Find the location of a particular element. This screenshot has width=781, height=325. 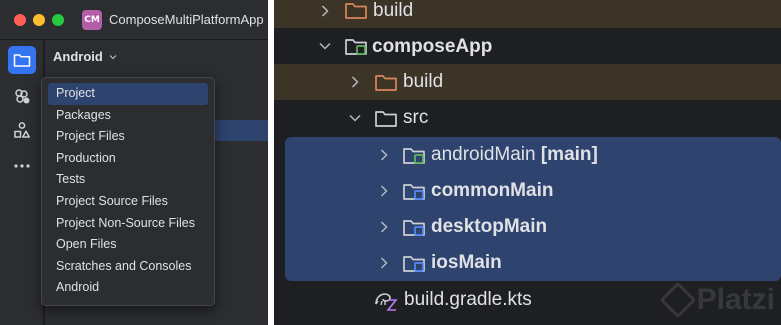

tree-item-label: iosMain is located at coordinates (466, 262).